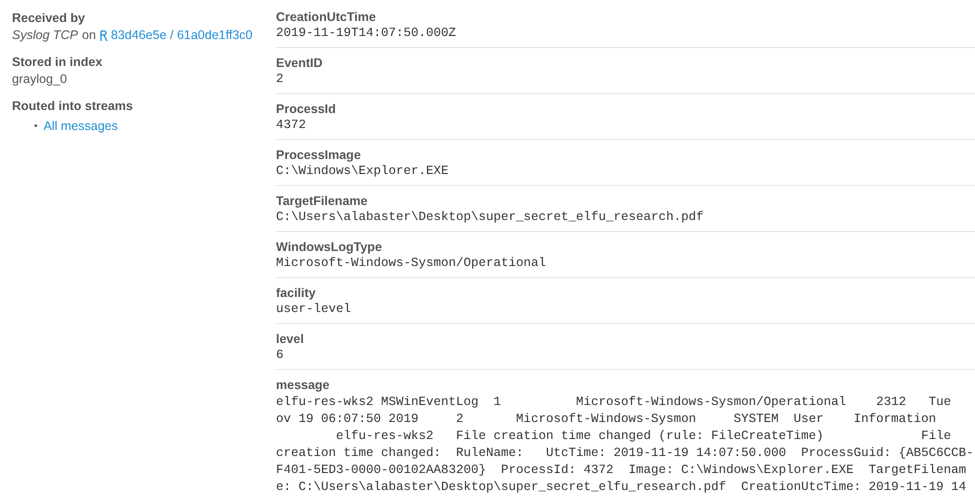 This screenshot has height=499, width=975. Describe the element at coordinates (625, 453) in the screenshot. I see `message-line: creation time changed: RuleName: UtcTime: 2019-11-19 14:07:50.000 ProcessGuid: {AB5C6CCB-` at that location.